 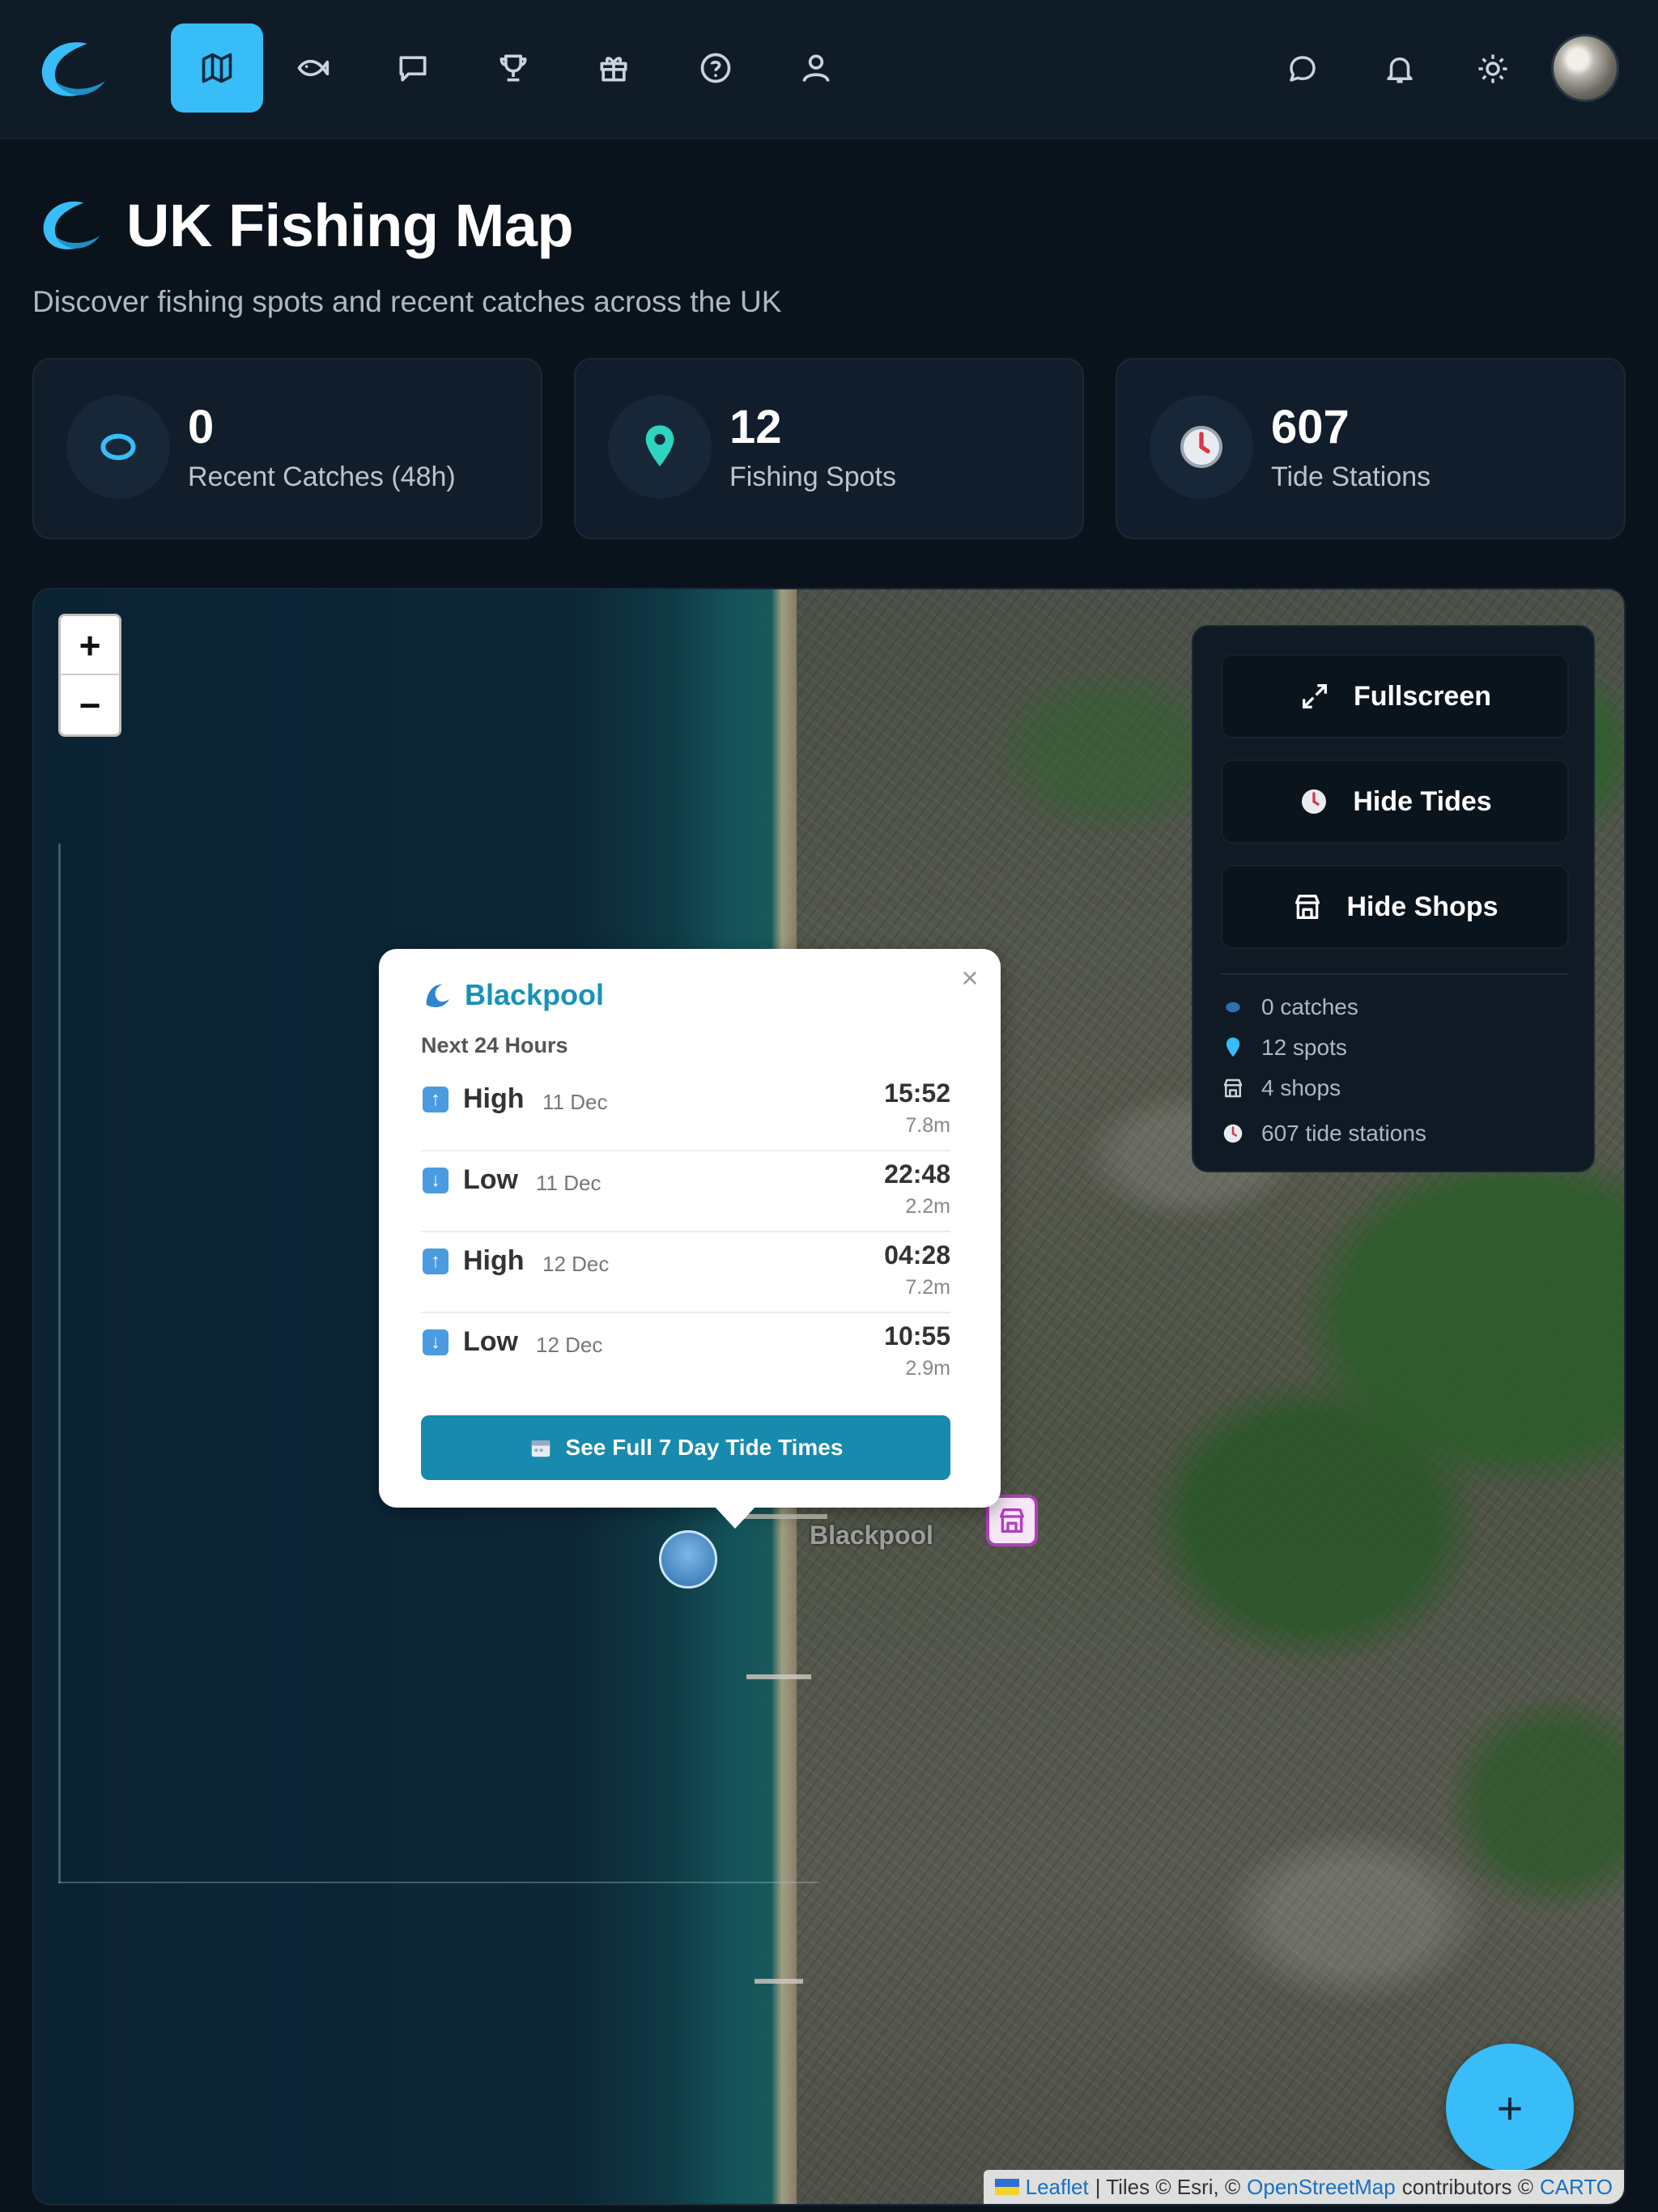 I want to click on tide-row: ↑ High 11 Dec 15:52 7.8m, so click(x=685, y=1111).